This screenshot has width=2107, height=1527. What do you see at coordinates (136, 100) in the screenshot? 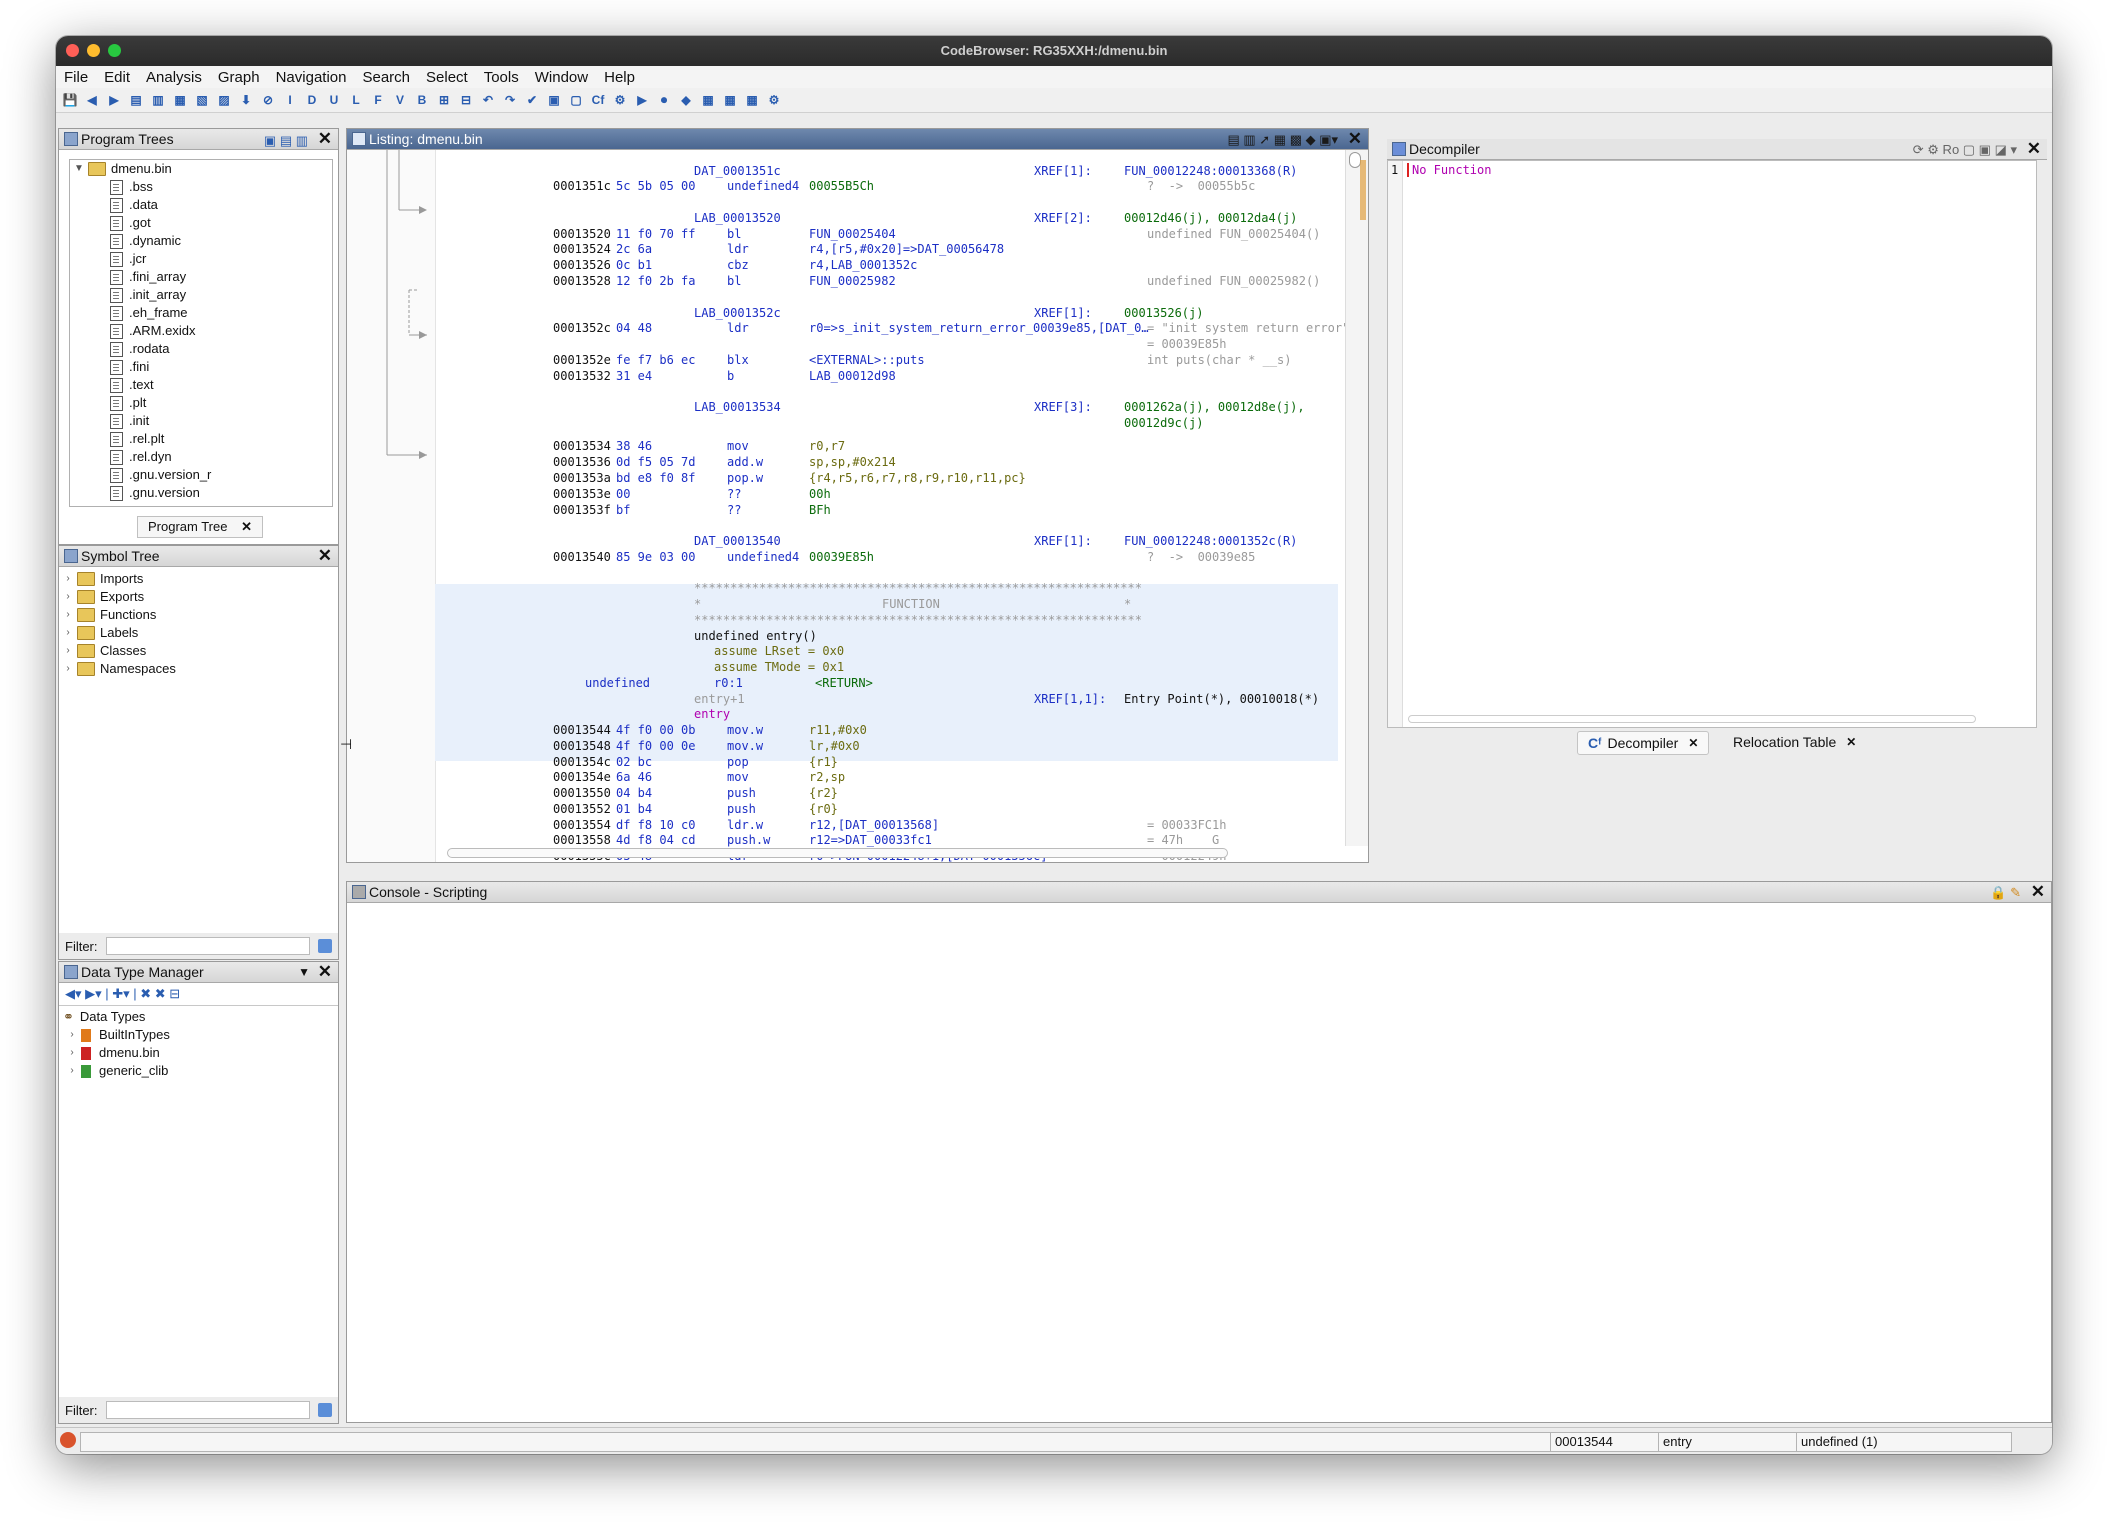
I see `toolbar-icon-3: ▤` at bounding box center [136, 100].